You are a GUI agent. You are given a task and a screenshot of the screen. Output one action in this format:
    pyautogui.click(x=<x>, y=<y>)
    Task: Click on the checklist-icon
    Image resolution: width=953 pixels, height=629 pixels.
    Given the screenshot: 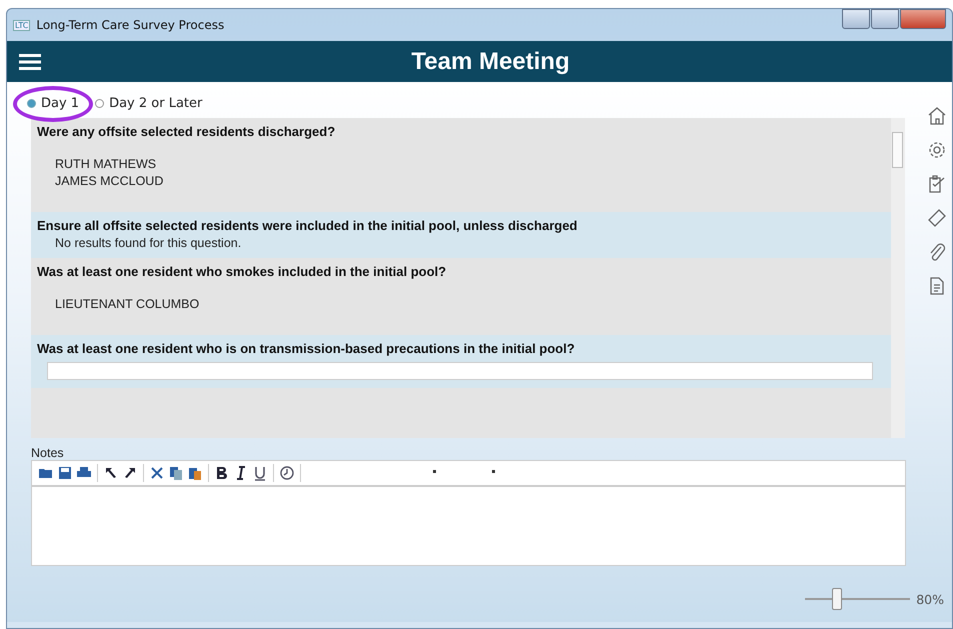 What is the action you would take?
    pyautogui.click(x=937, y=184)
    